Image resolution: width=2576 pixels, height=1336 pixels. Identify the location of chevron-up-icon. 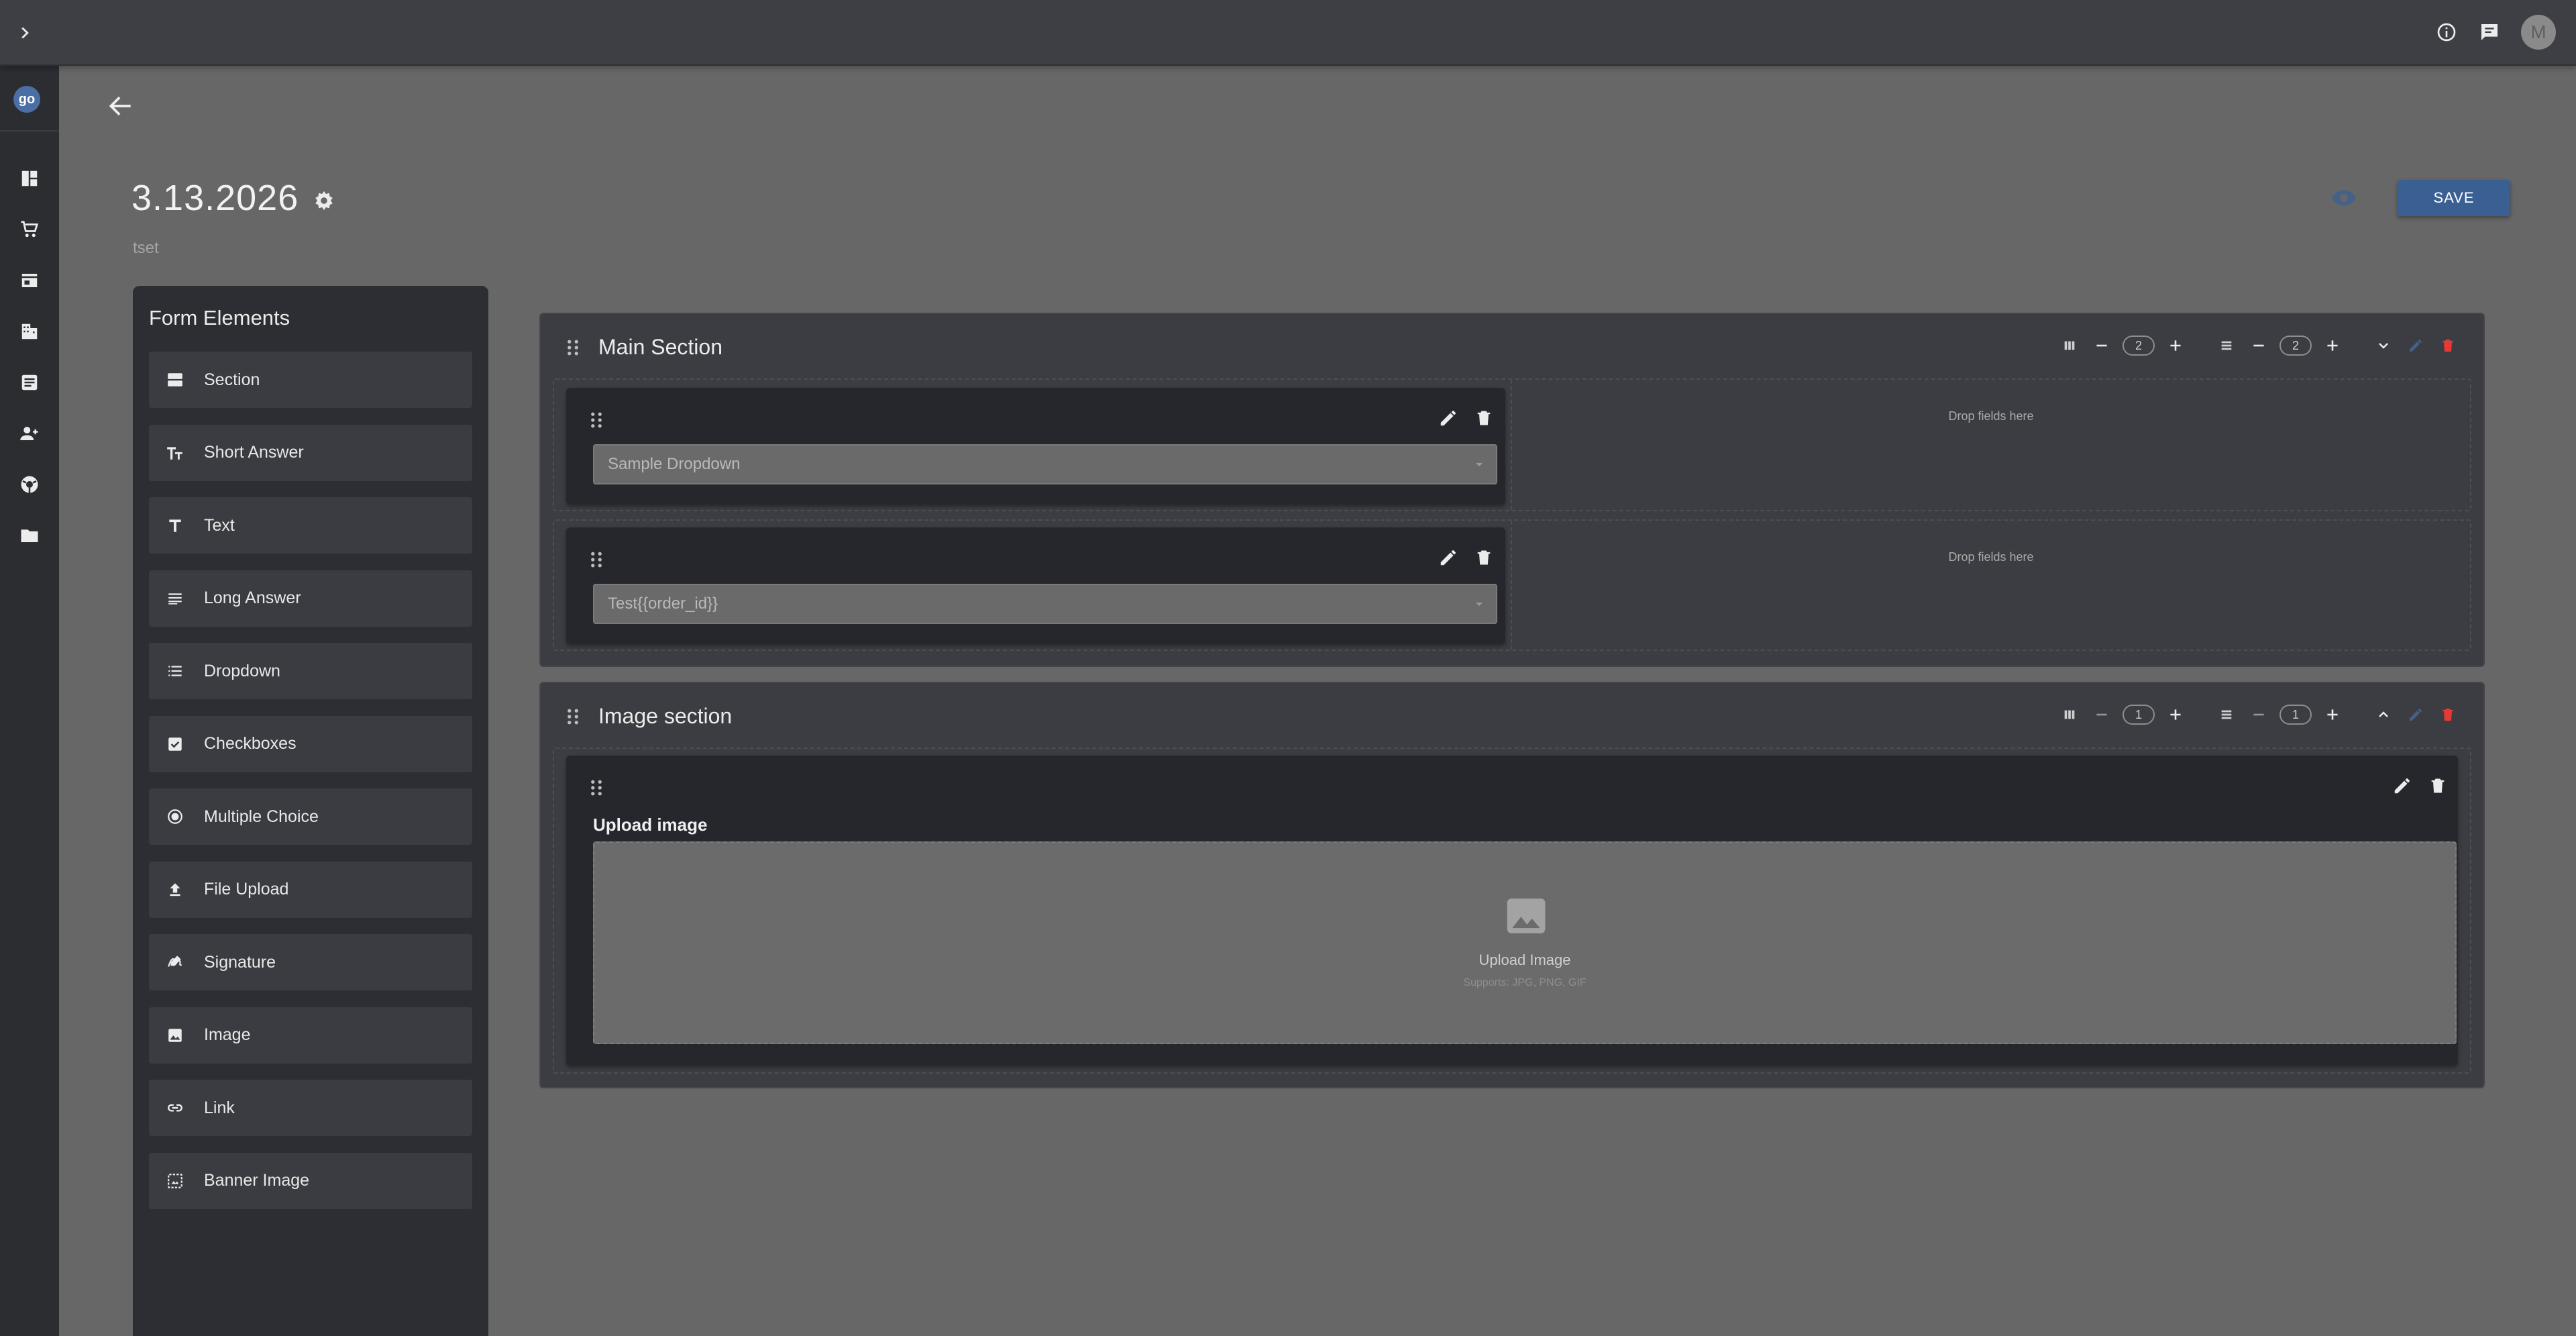
(2383, 714).